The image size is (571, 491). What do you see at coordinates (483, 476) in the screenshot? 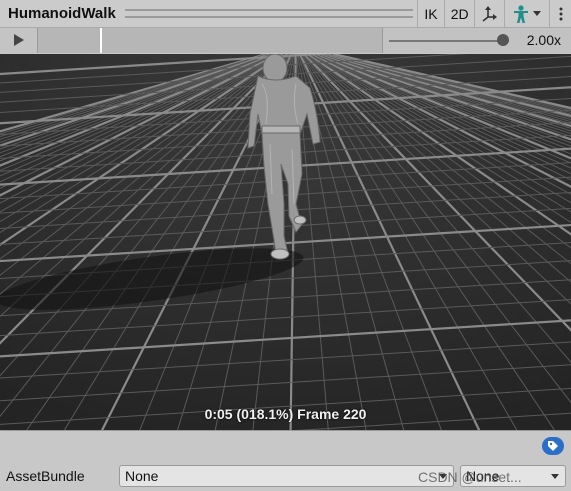
I see `variant-value: None` at bounding box center [483, 476].